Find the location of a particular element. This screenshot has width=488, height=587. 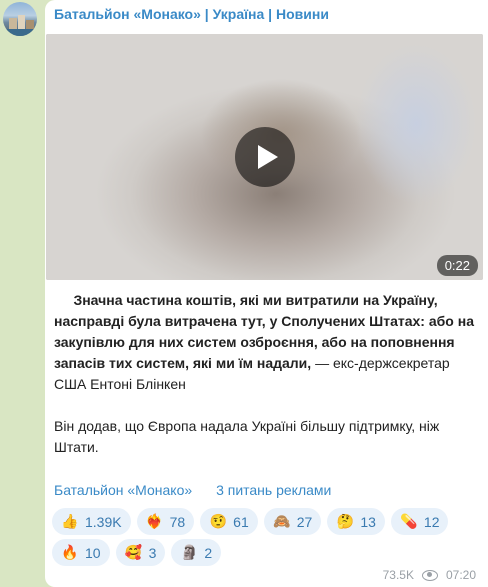

reaction-smiling-hearts: 🥰 3 is located at coordinates (140, 552).